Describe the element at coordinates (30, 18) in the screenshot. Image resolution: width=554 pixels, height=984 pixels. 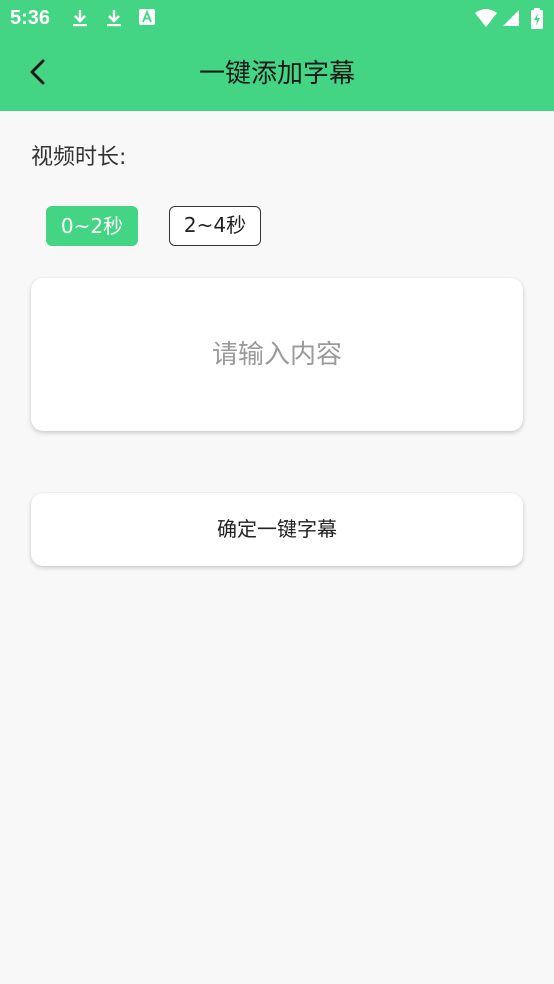
I see `status-time: 5:36` at that location.